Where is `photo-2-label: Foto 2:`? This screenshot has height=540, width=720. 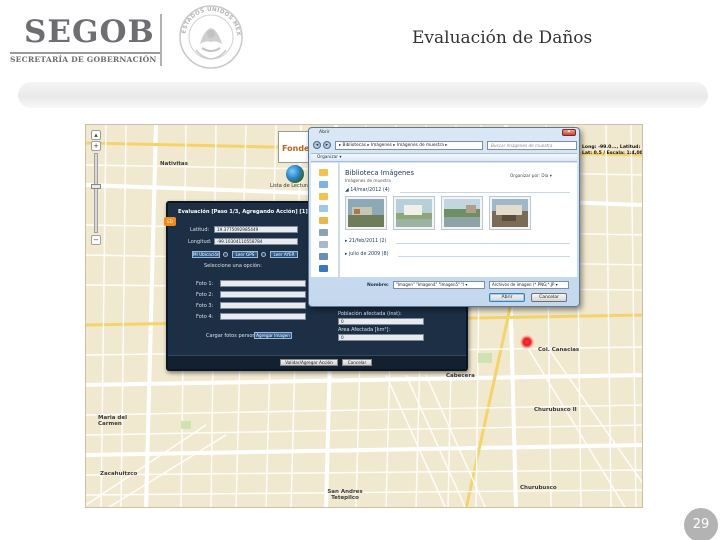
photo-2-label: Foto 2: is located at coordinates (205, 295).